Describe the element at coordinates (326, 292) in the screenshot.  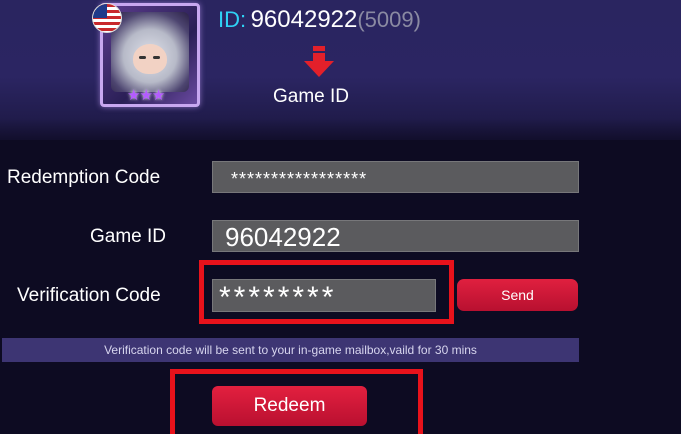
I see `verification-highlight-box` at that location.